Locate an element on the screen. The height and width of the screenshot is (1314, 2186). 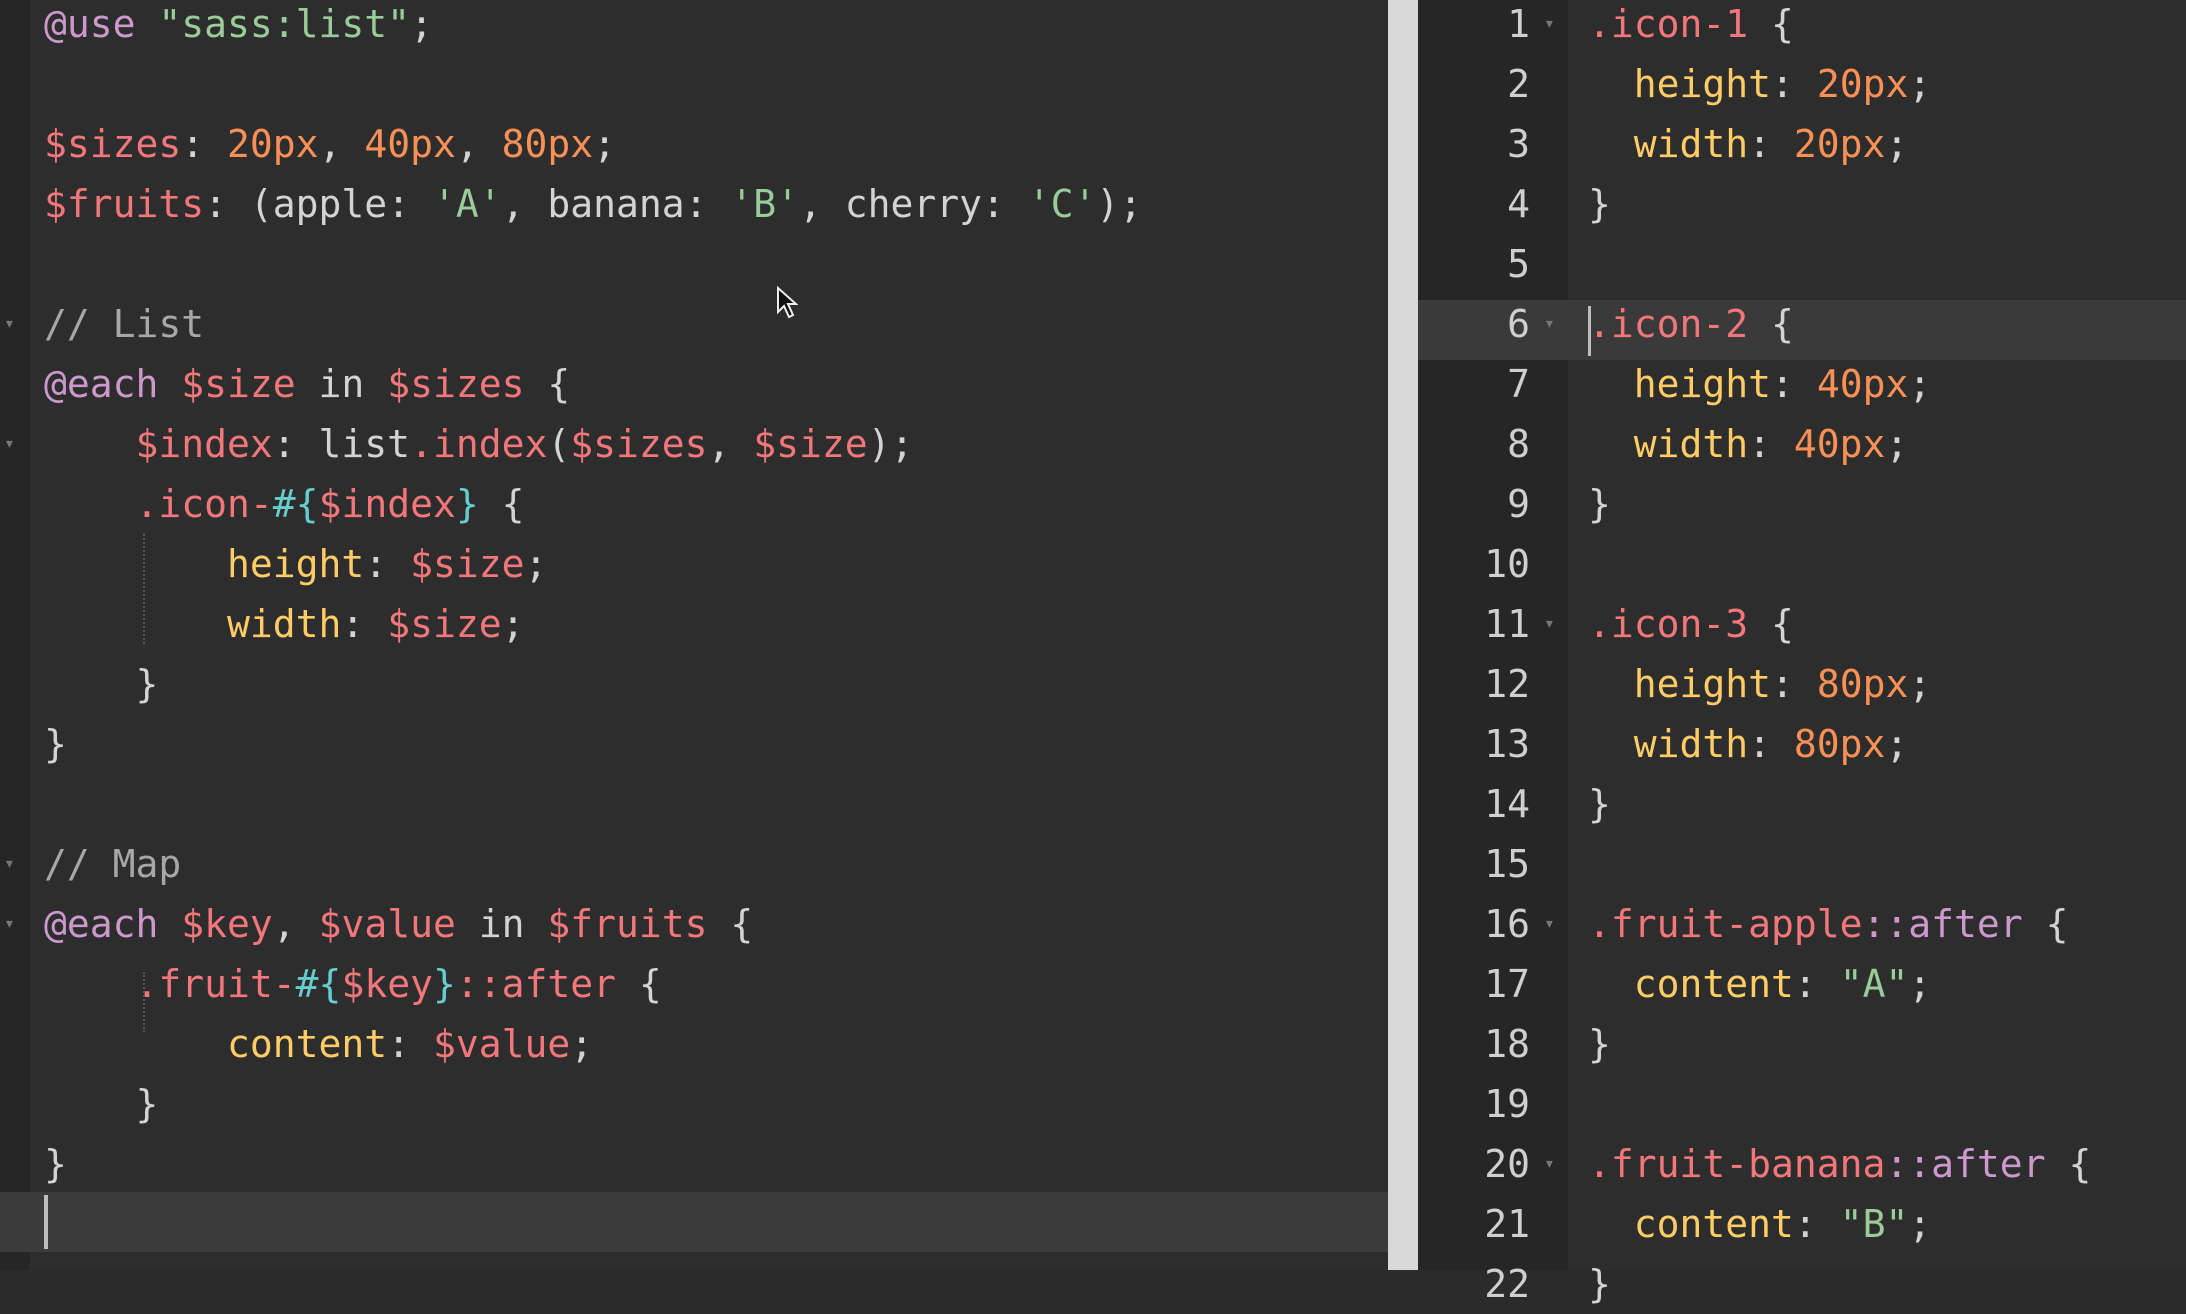
code-line: width: $size; is located at coordinates (284, 624).